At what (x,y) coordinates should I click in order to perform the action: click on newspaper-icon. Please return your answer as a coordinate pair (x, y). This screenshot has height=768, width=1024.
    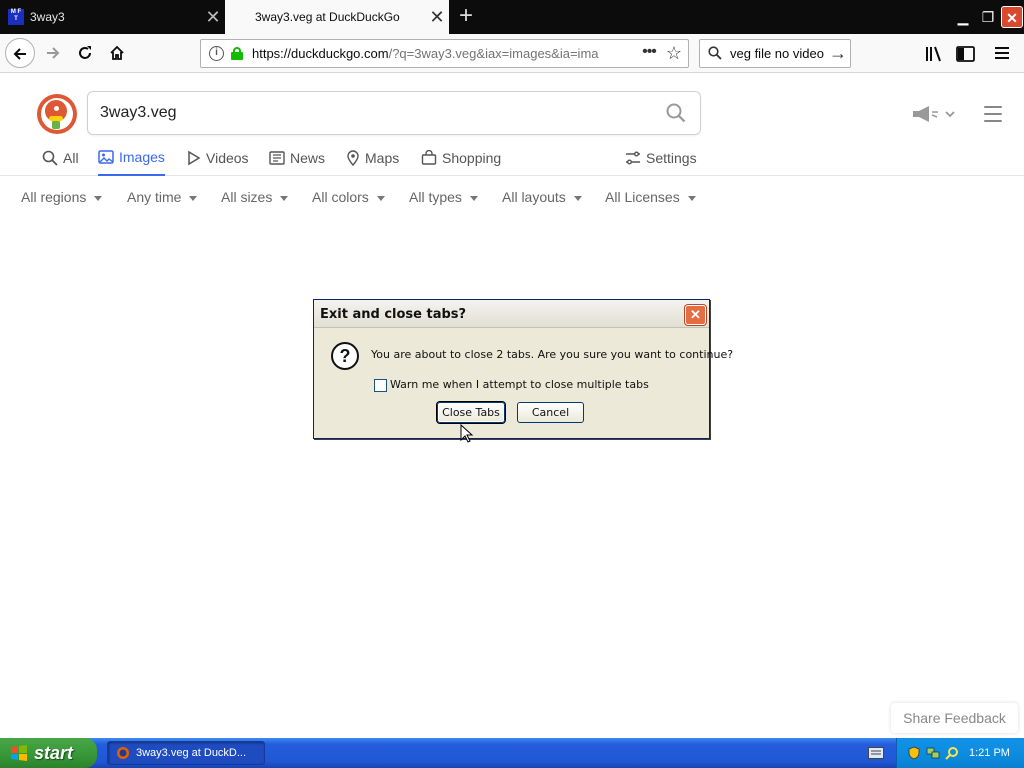
    Looking at the image, I should click on (277, 158).